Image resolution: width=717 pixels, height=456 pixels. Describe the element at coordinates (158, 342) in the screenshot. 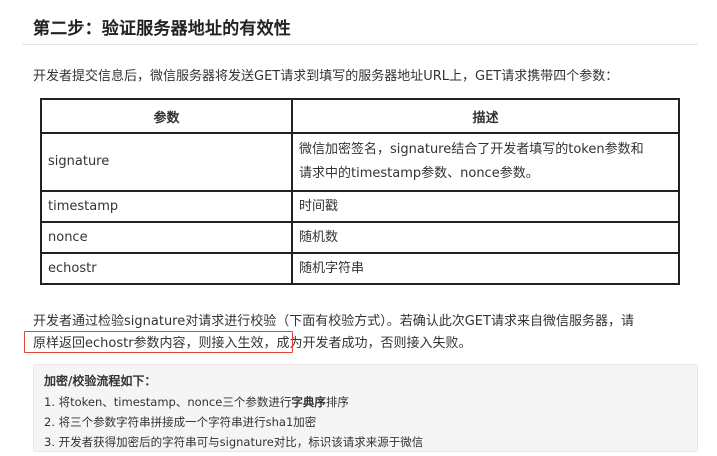

I see `highlight-annotation-box` at that location.